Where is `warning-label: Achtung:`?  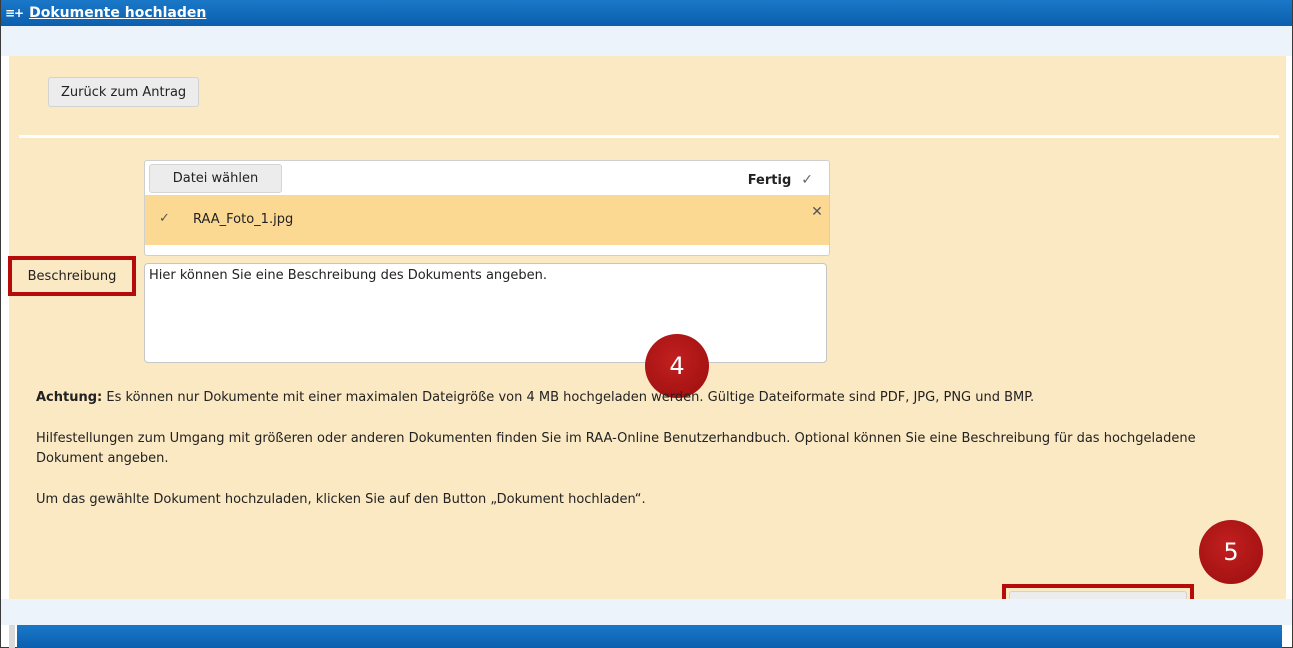 warning-label: Achtung: is located at coordinates (69, 397).